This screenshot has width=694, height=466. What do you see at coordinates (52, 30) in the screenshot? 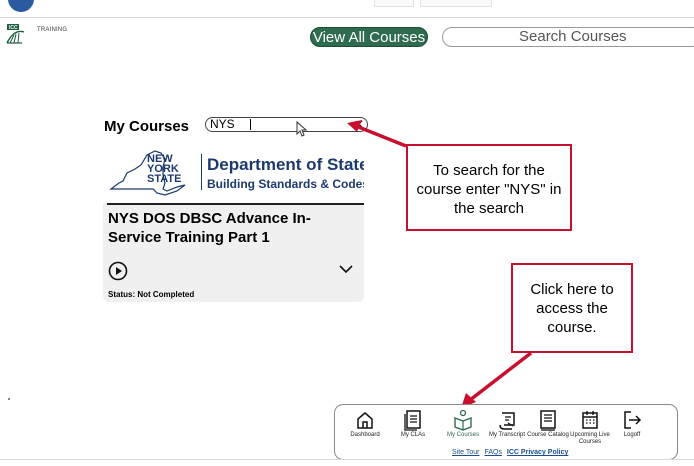
I see `logo-training-text: TRAINING` at bounding box center [52, 30].